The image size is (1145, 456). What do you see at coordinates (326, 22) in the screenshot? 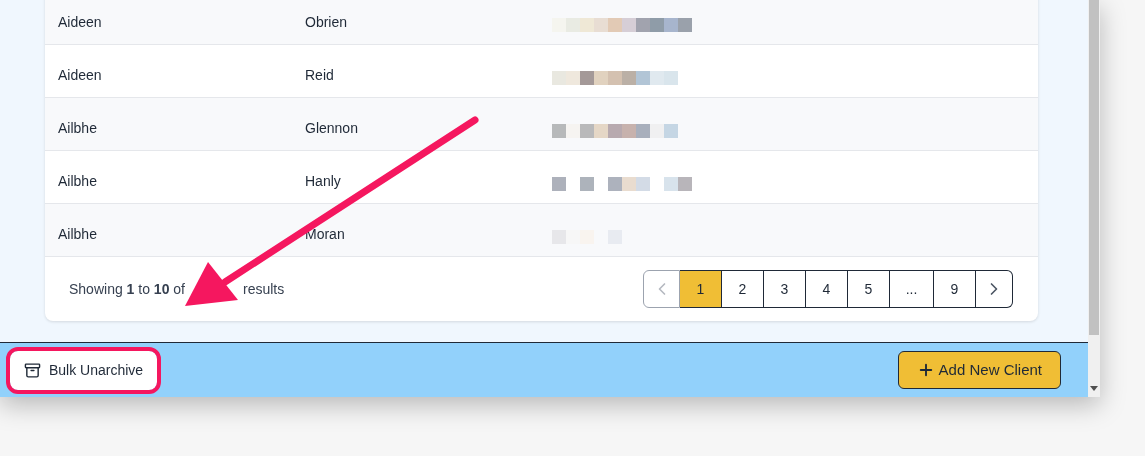
I see `table-cell-text: Obrien` at bounding box center [326, 22].